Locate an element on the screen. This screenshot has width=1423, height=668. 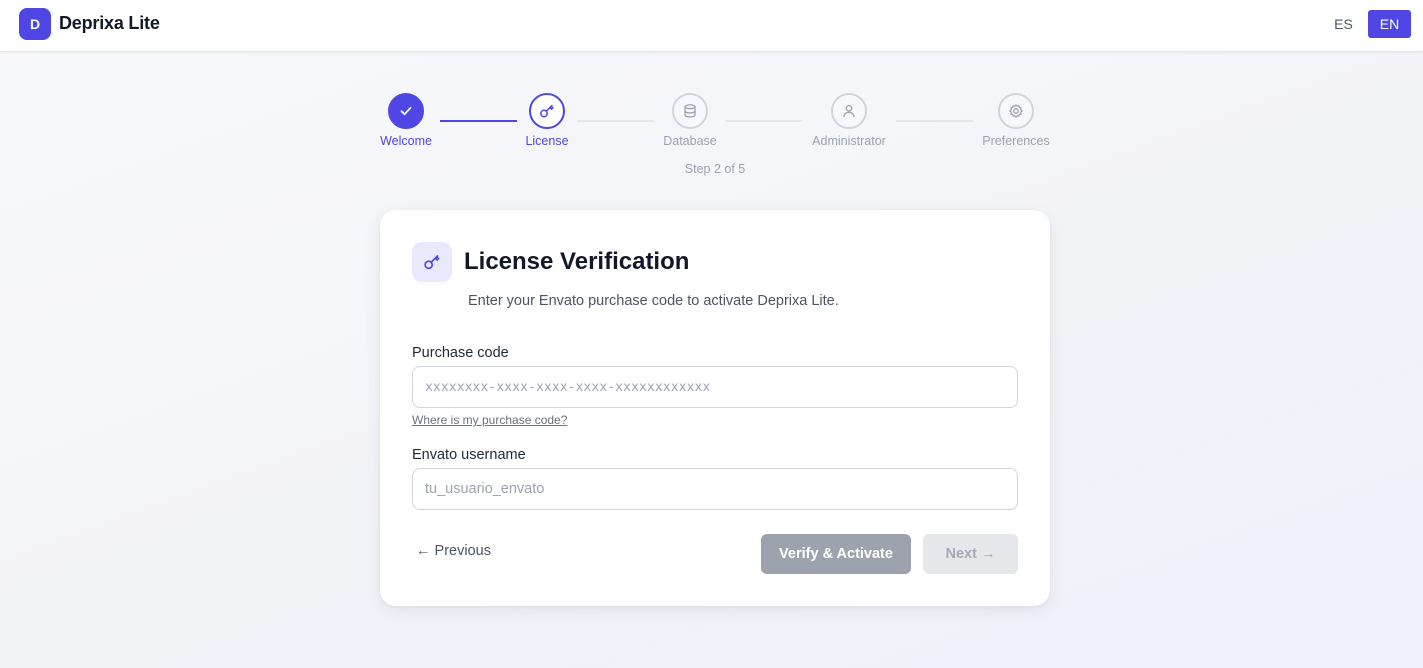
step-license is located at coordinates (547, 111).